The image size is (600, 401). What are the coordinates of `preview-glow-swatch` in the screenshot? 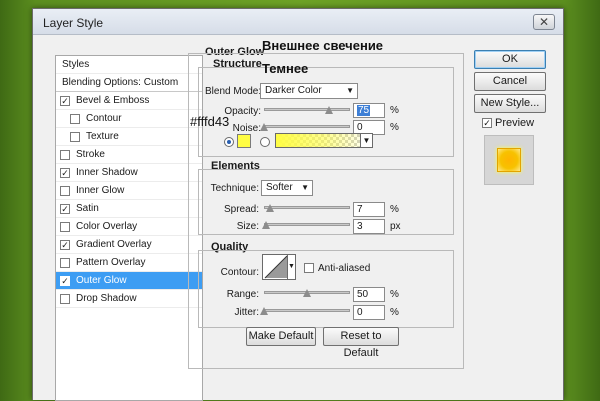 It's located at (509, 160).